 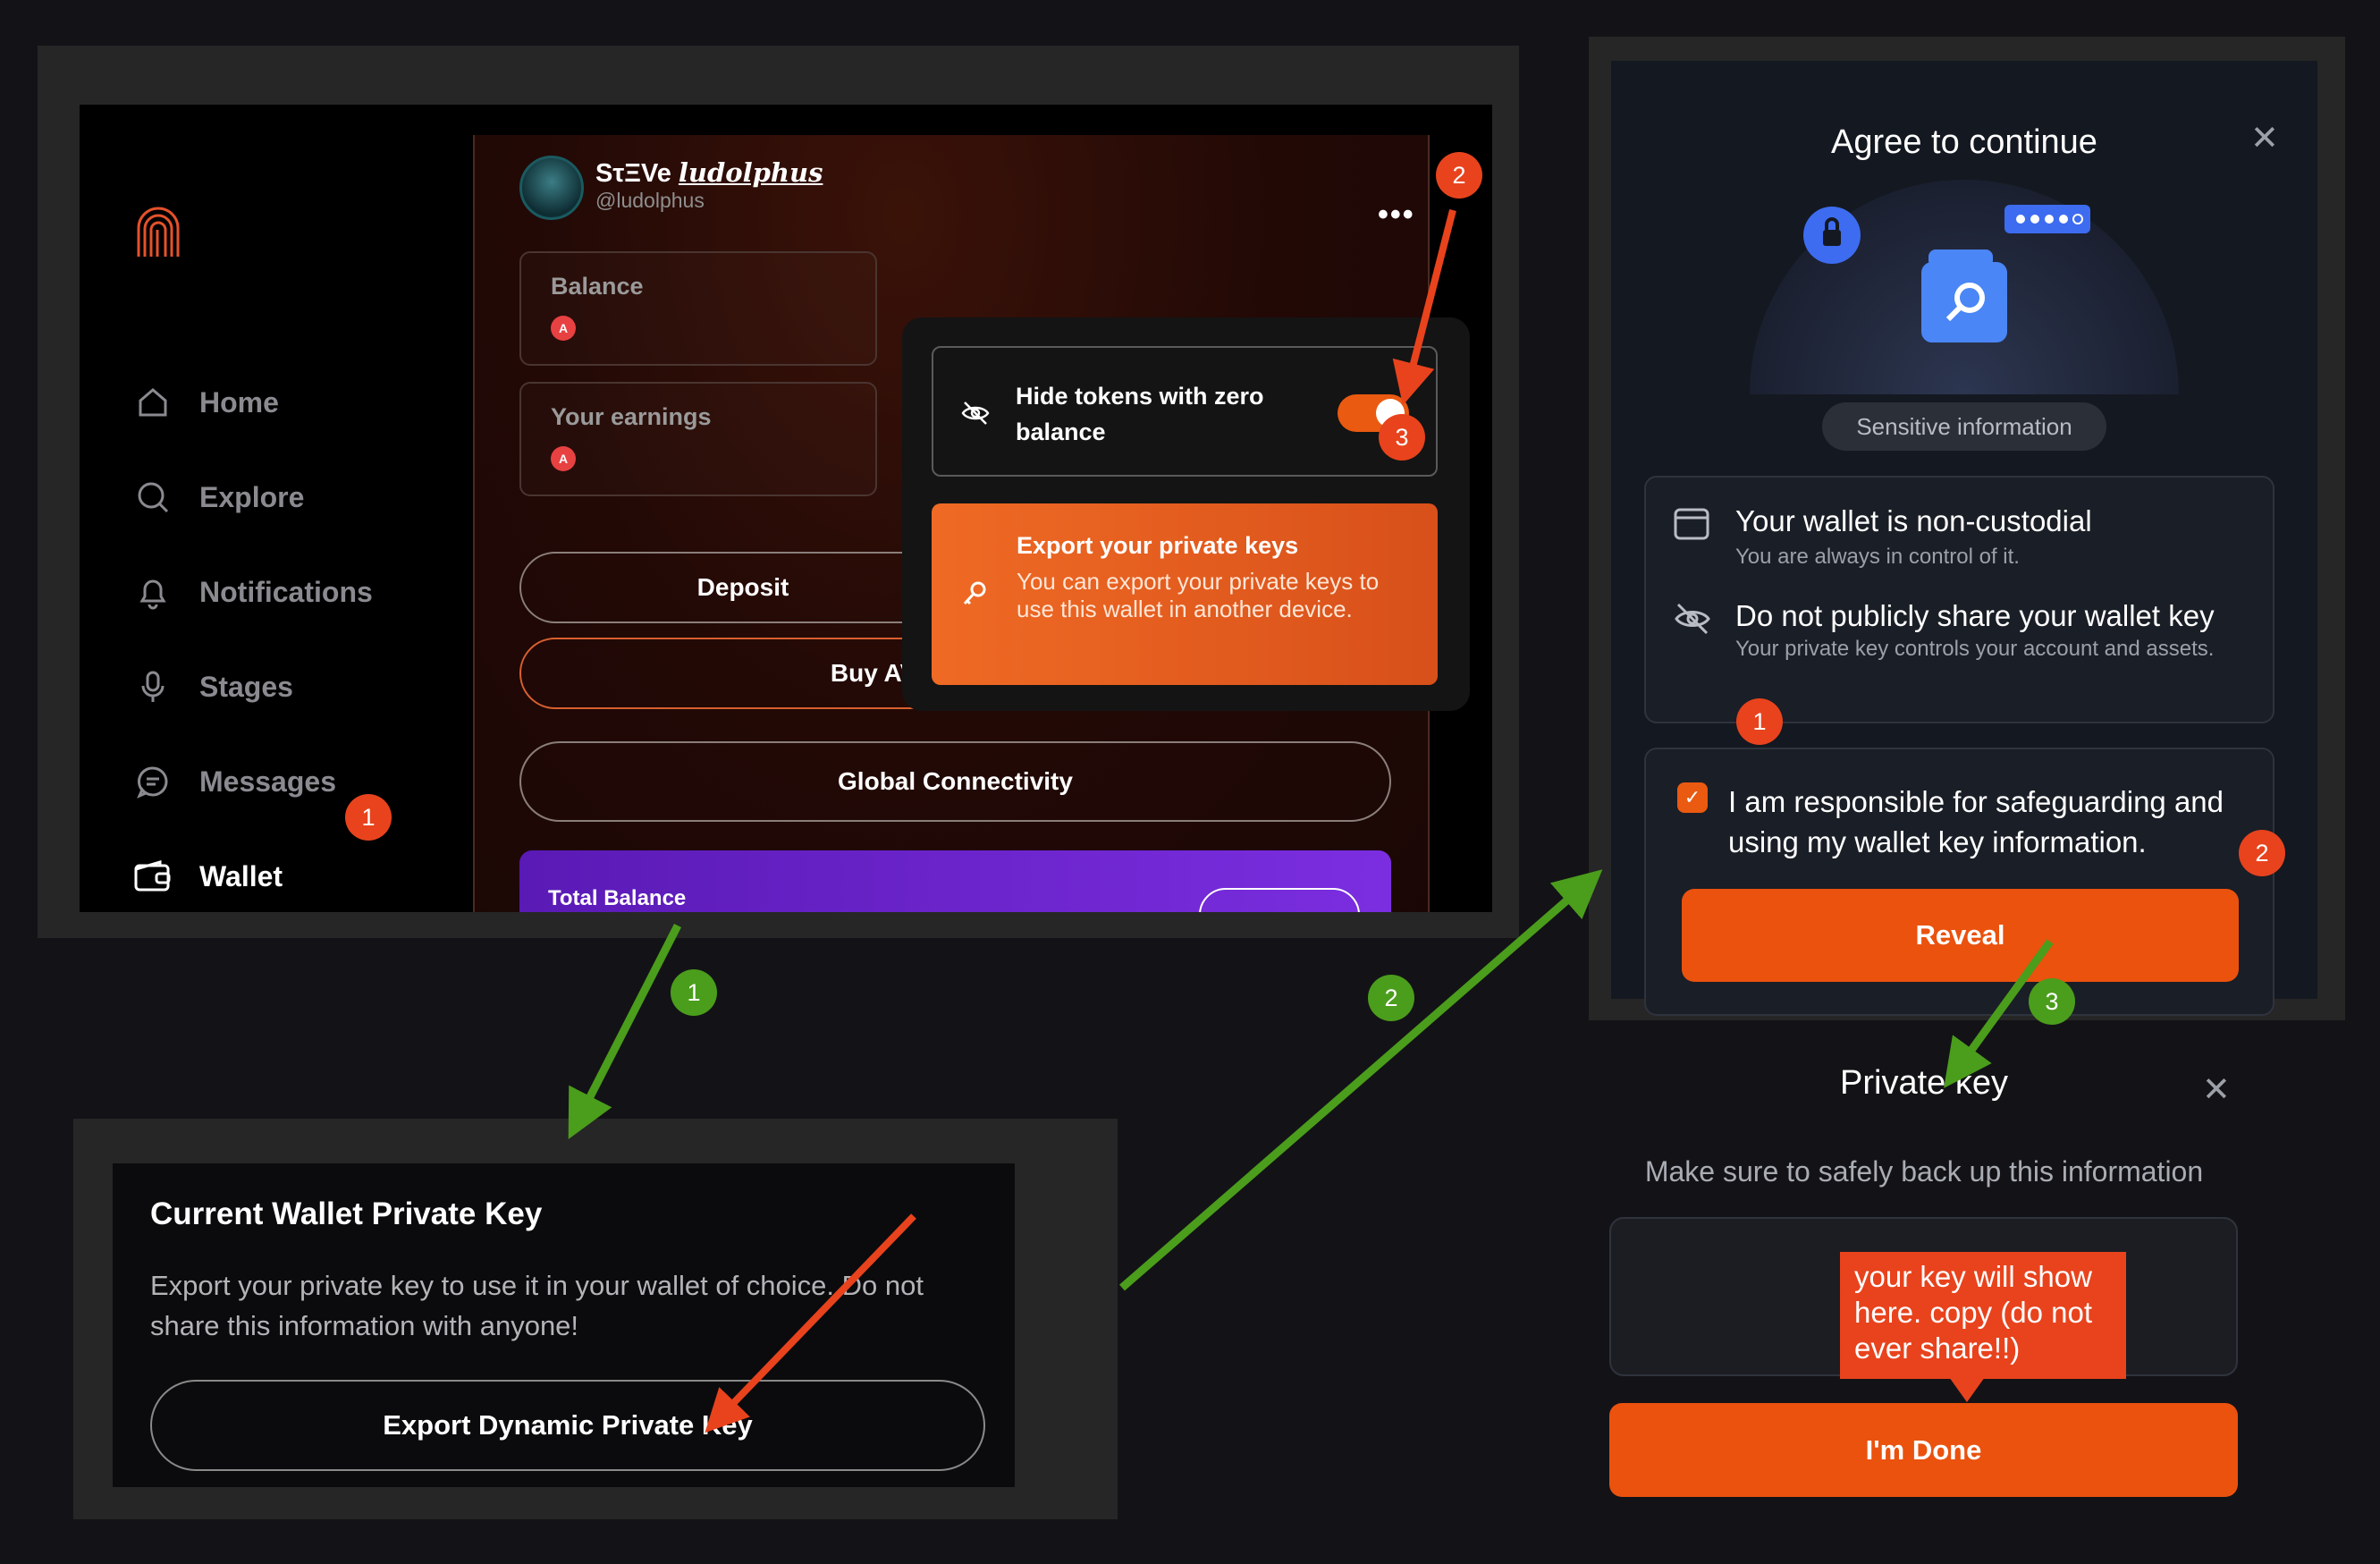 I want to click on do-not-share-title: Do not publicly share your wallet key, so click(x=1975, y=615).